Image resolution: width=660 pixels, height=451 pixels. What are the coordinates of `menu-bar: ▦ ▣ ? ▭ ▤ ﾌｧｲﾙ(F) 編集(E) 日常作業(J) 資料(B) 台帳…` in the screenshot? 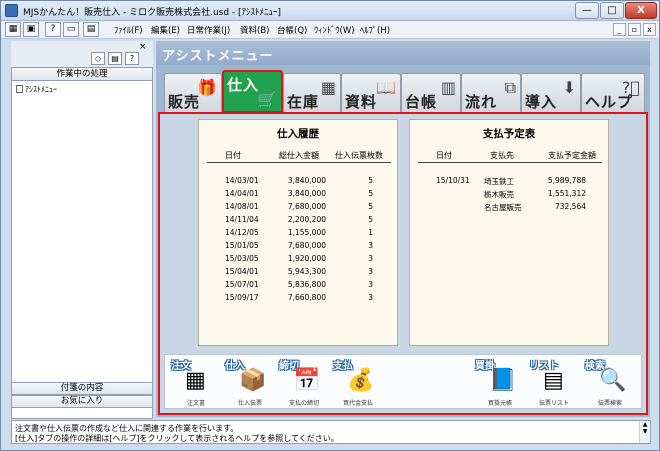 It's located at (330, 30).